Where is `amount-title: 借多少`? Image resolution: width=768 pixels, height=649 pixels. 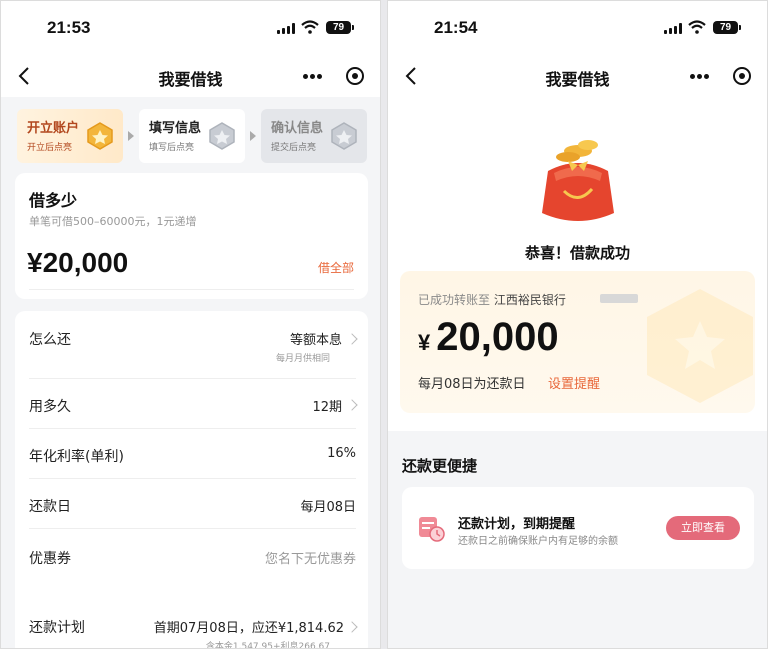
amount-title: 借多少 is located at coordinates (53, 200).